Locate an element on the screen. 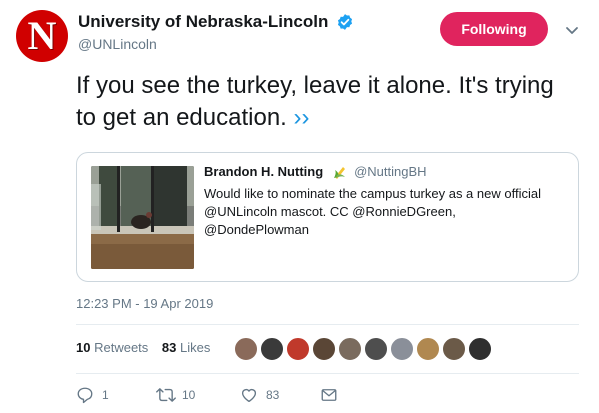  turkey-photo is located at coordinates (142, 217).